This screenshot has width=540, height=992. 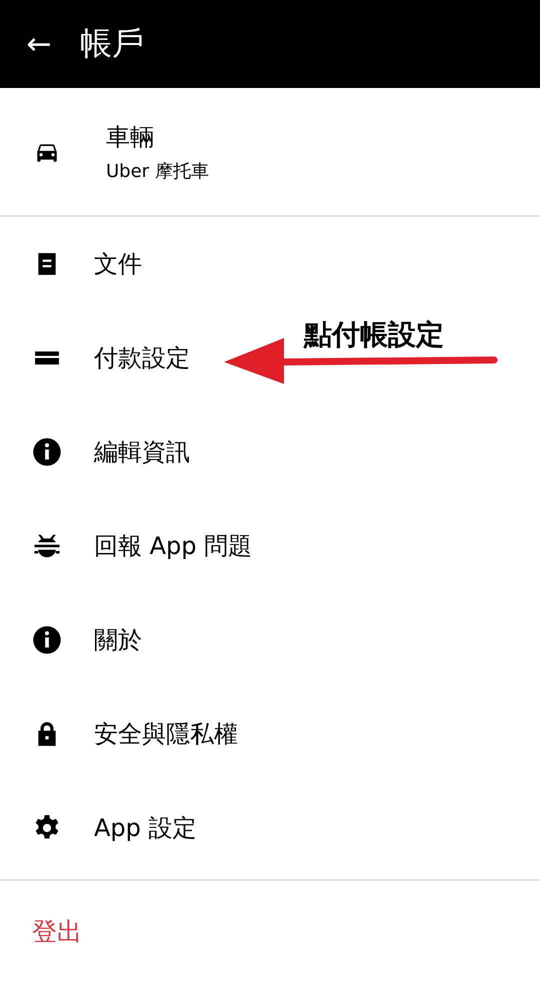 What do you see at coordinates (57, 931) in the screenshot?
I see `logout-link: 登出` at bounding box center [57, 931].